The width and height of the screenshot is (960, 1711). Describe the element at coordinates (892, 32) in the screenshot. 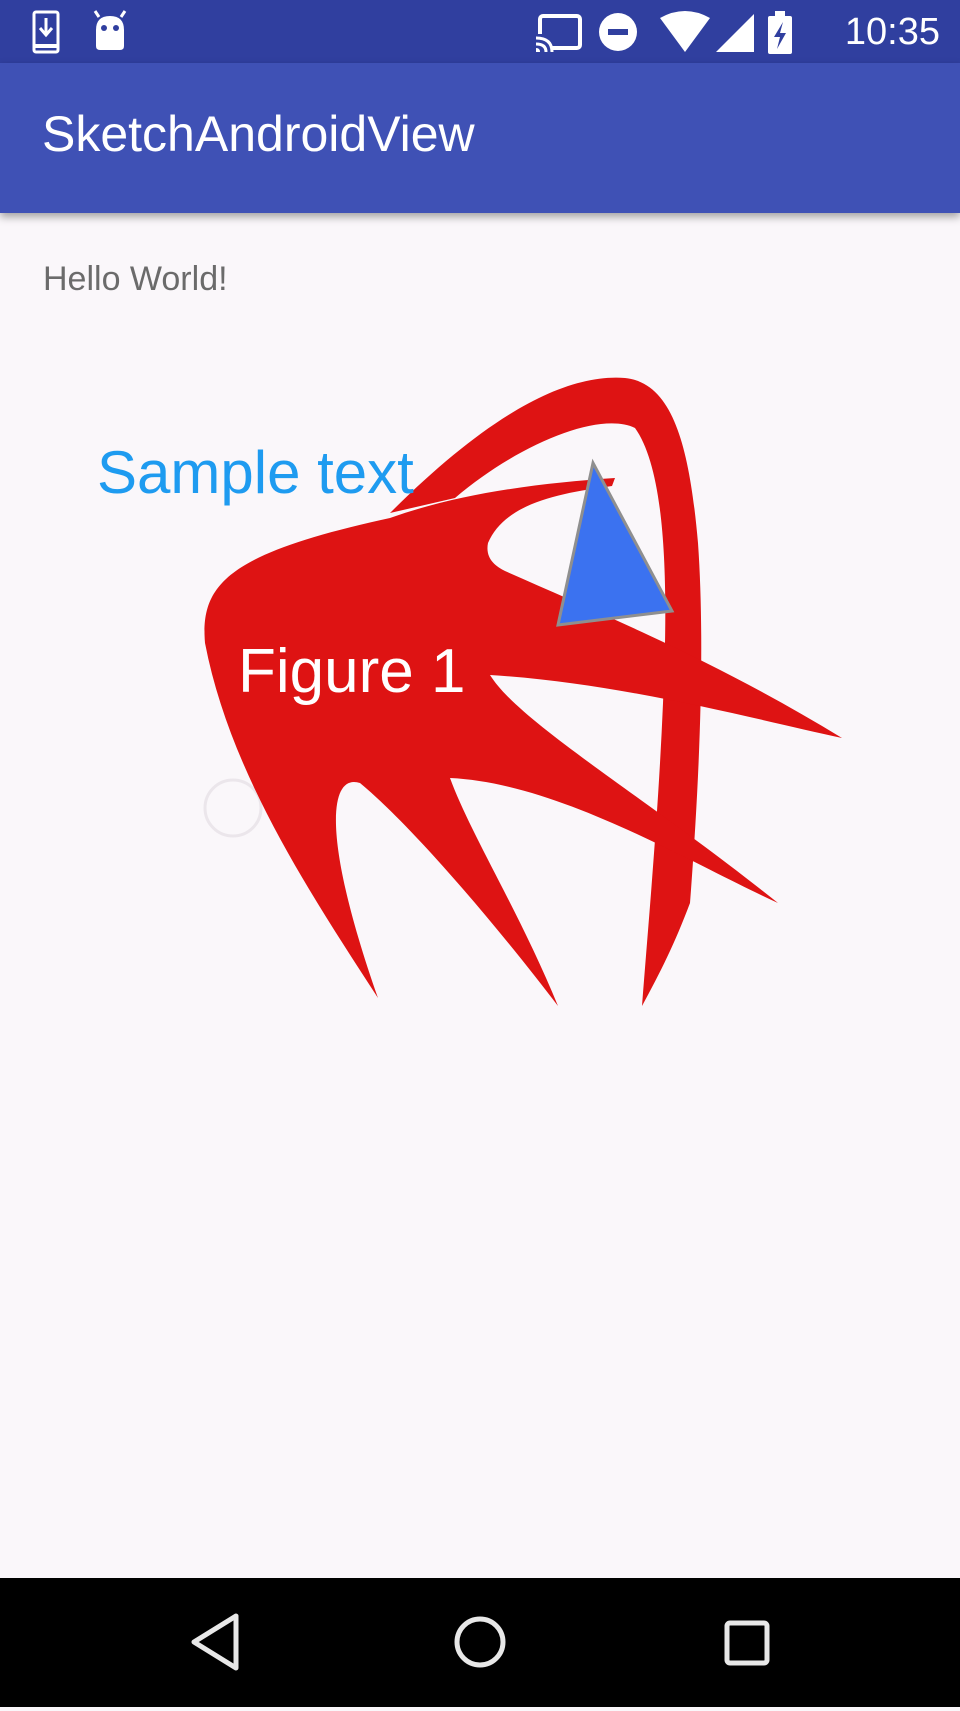

I see `status-clock: 10:35` at that location.